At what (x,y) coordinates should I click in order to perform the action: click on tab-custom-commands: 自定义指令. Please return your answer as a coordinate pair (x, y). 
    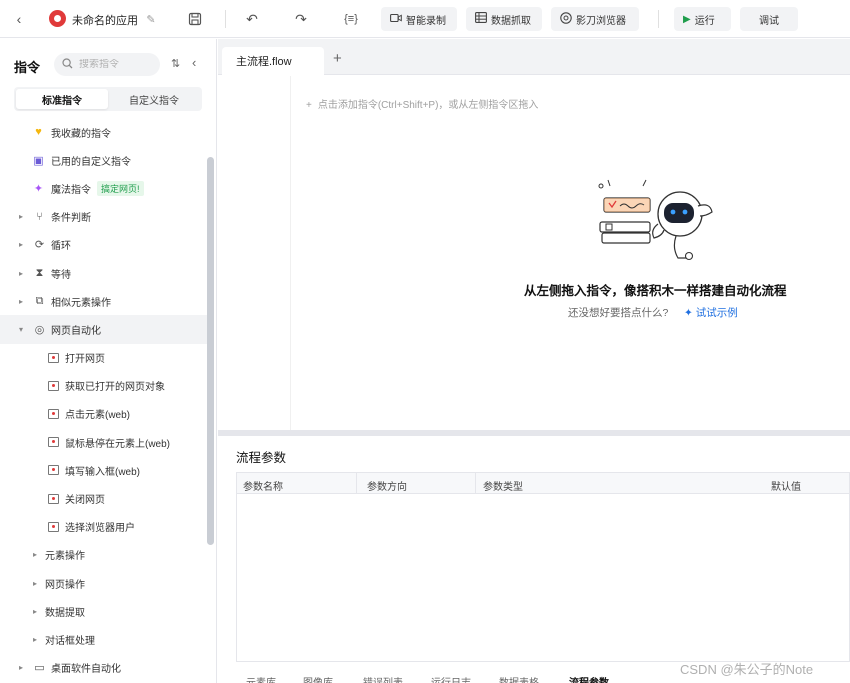
    Looking at the image, I should click on (154, 99).